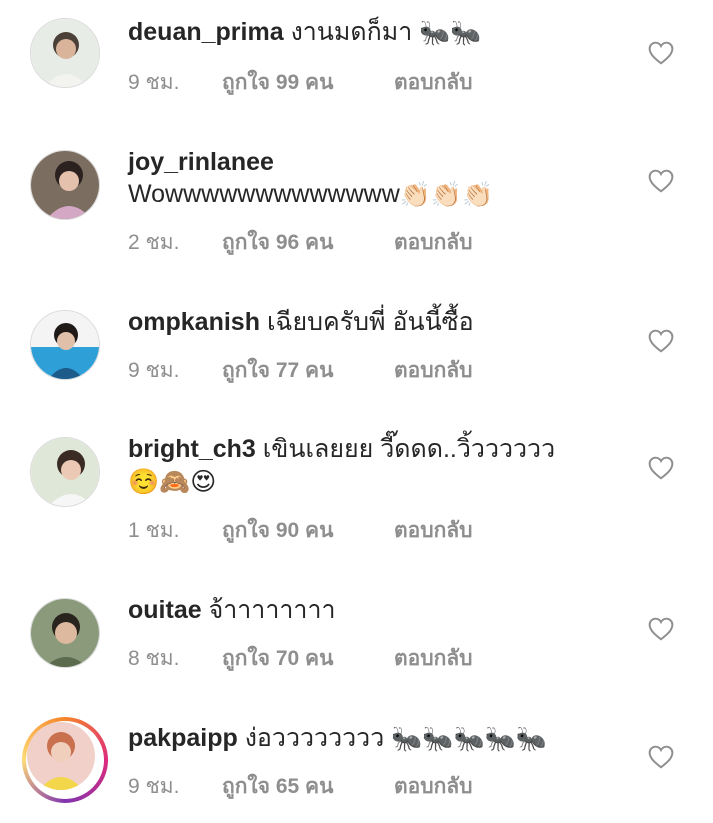  What do you see at coordinates (370, 322) in the screenshot?
I see `comment-text: เฉียบครับพี่ อันนี้ซื้อ` at bounding box center [370, 322].